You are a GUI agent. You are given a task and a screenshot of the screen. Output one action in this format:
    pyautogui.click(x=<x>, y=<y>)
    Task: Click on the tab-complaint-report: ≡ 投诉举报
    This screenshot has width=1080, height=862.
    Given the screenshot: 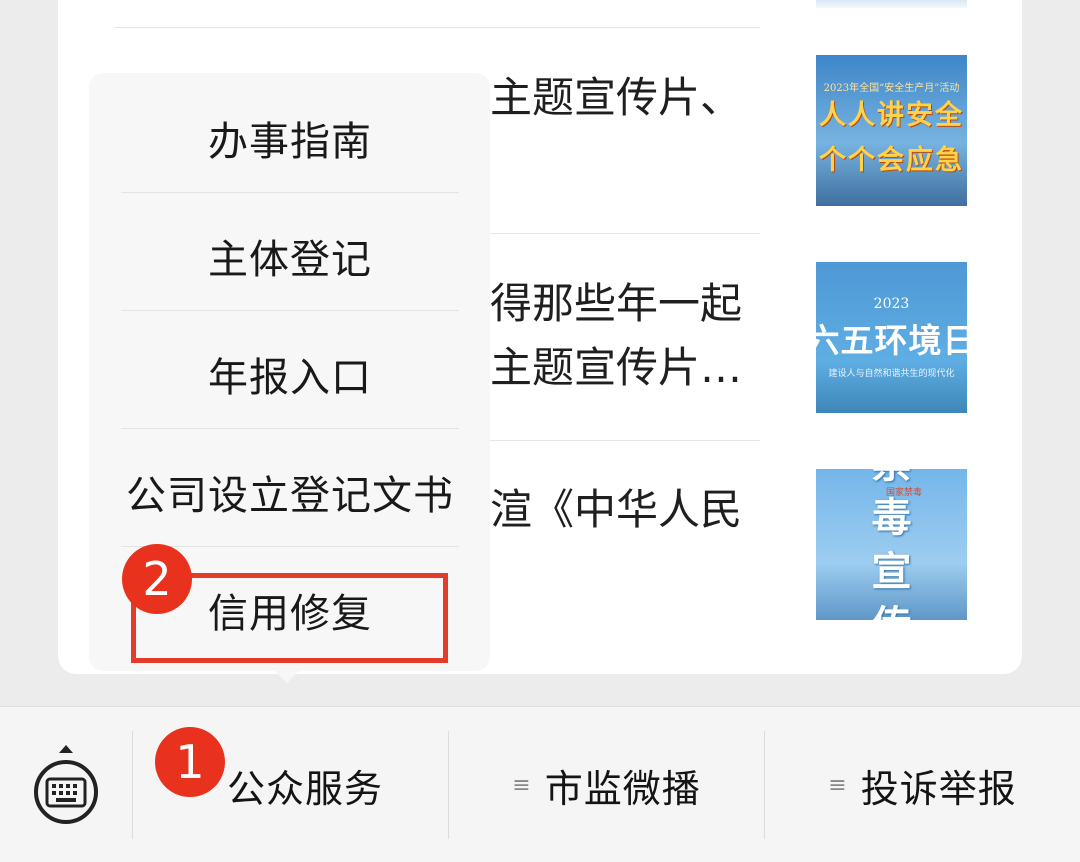 What is the action you would take?
    pyautogui.click(x=922, y=785)
    